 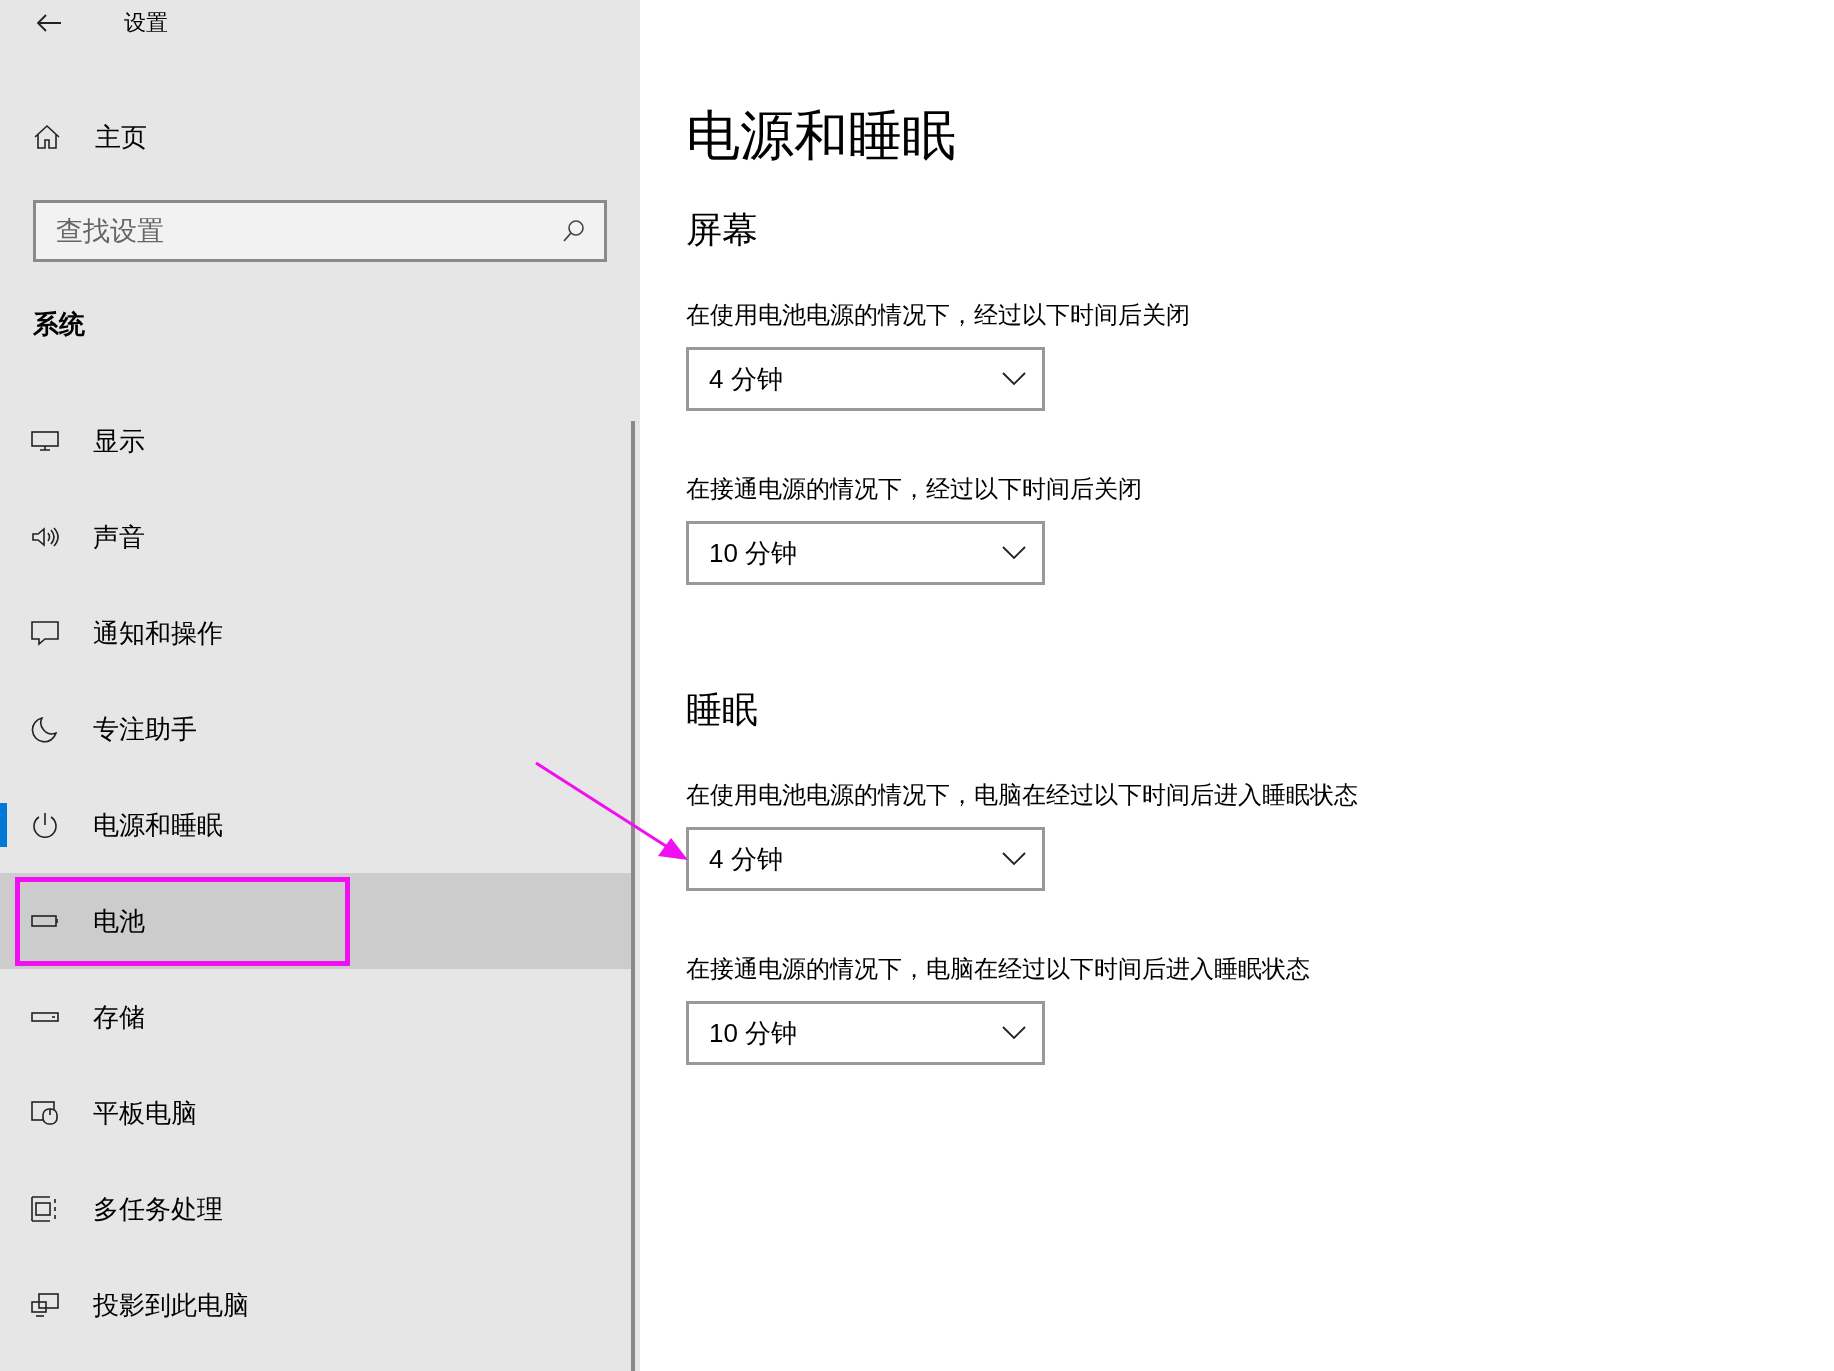 I want to click on home-icon, so click(x=47, y=137).